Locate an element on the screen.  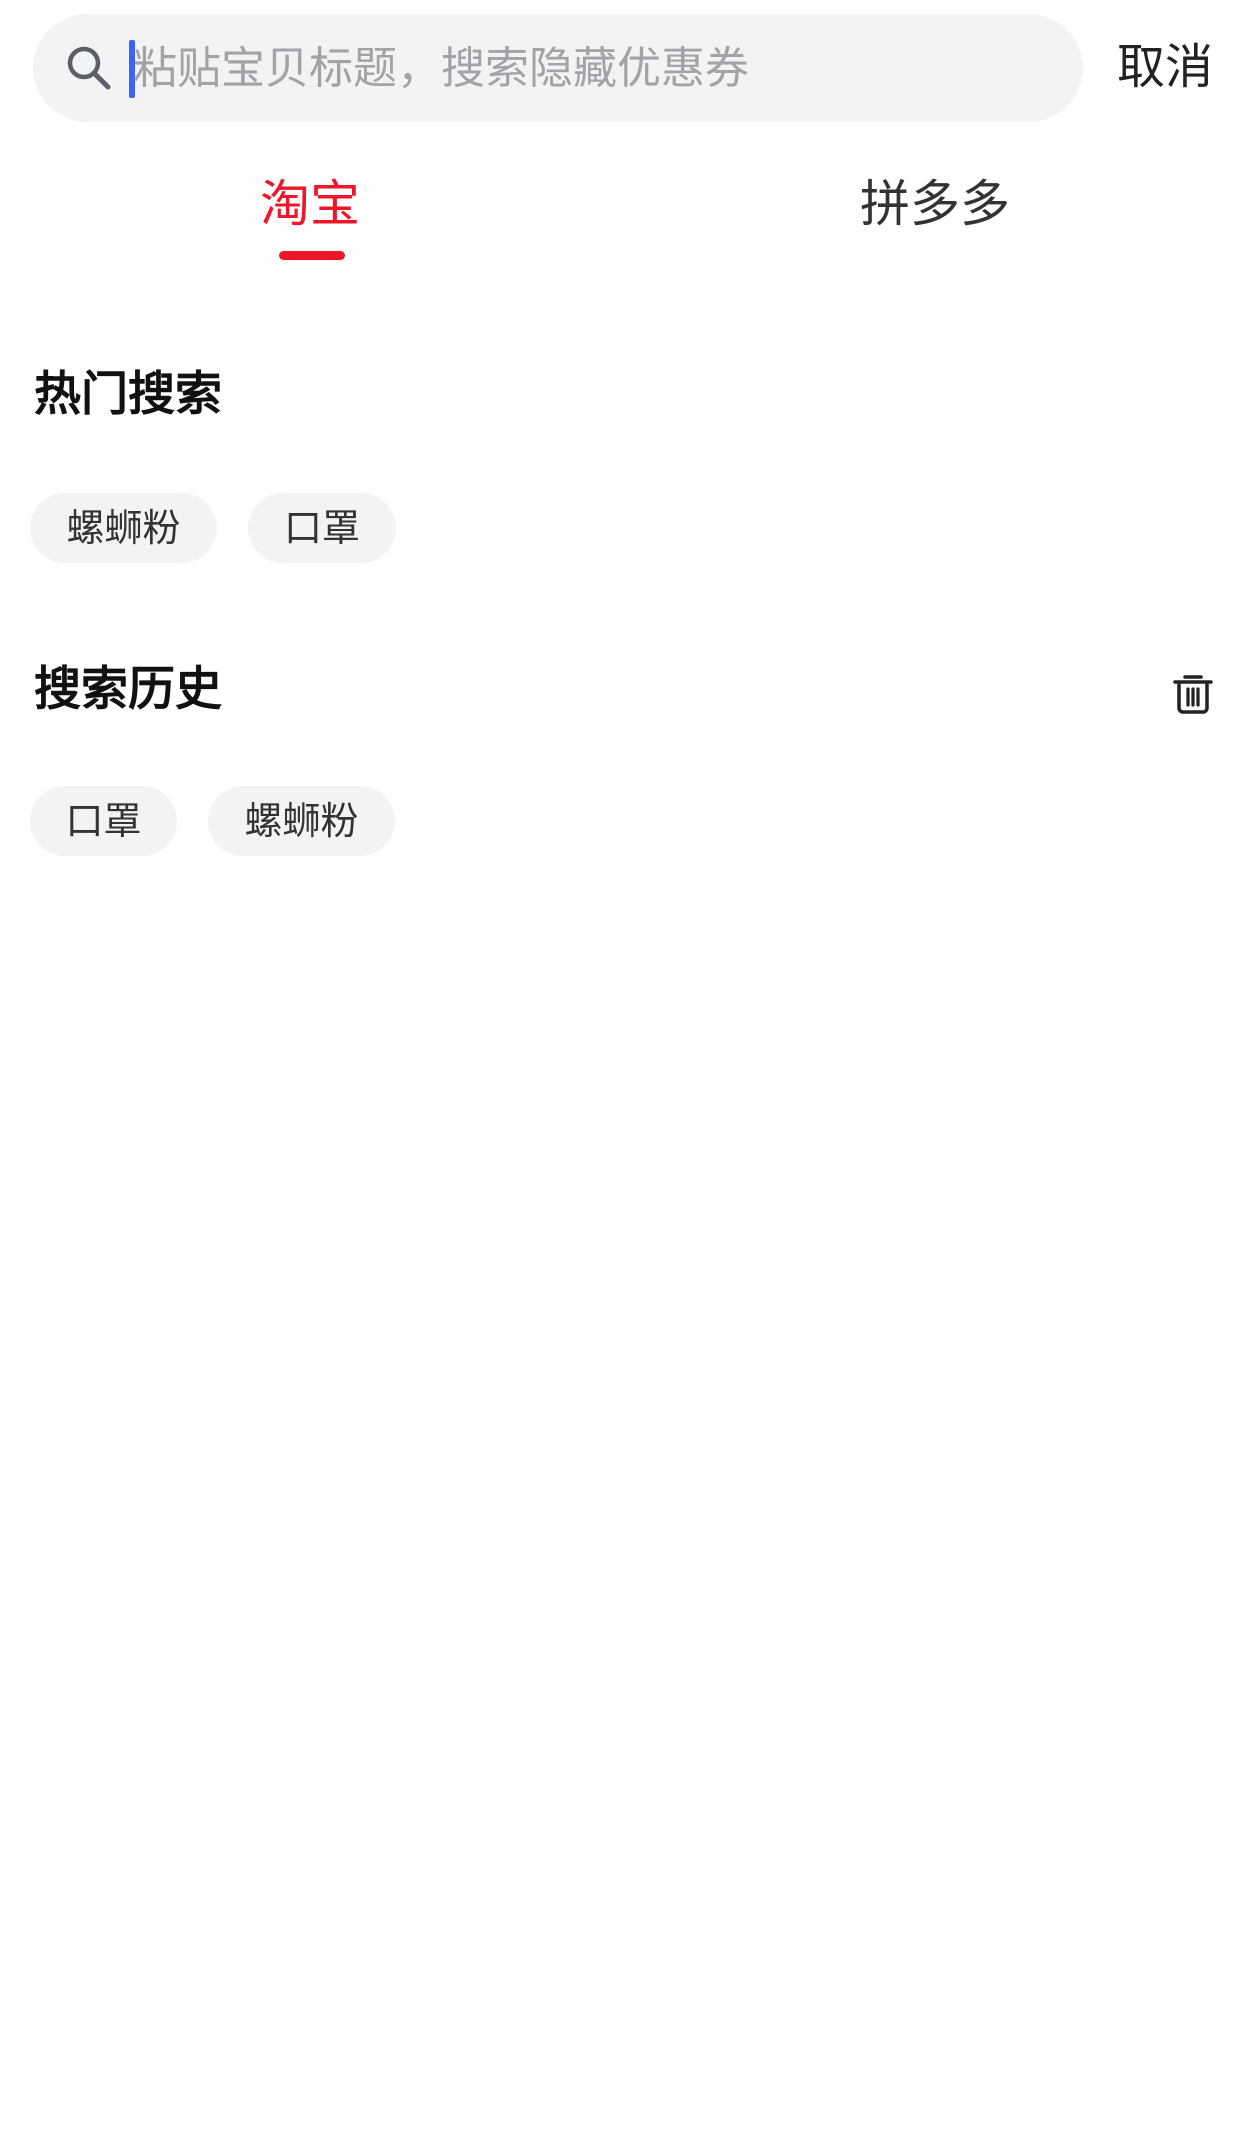
search-icon is located at coordinates (89, 68).